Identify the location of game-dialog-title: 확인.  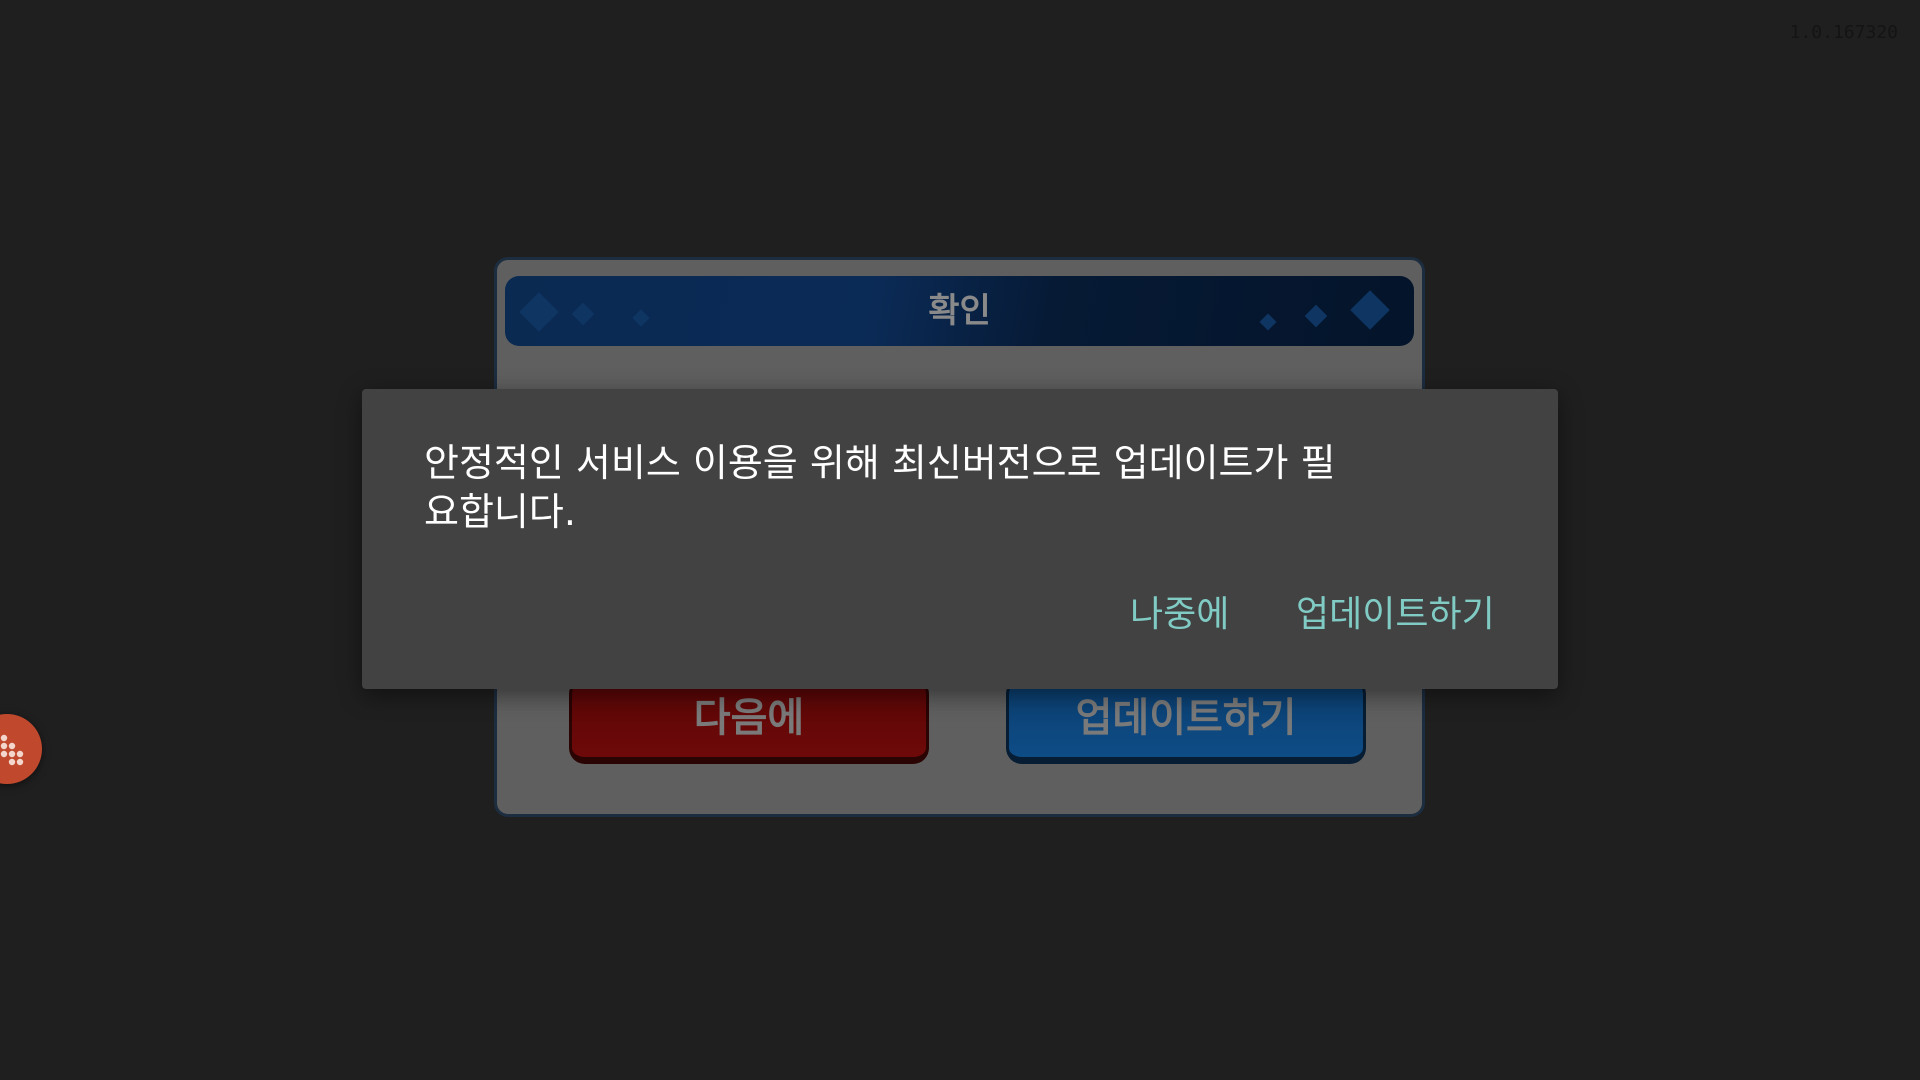
(959, 311).